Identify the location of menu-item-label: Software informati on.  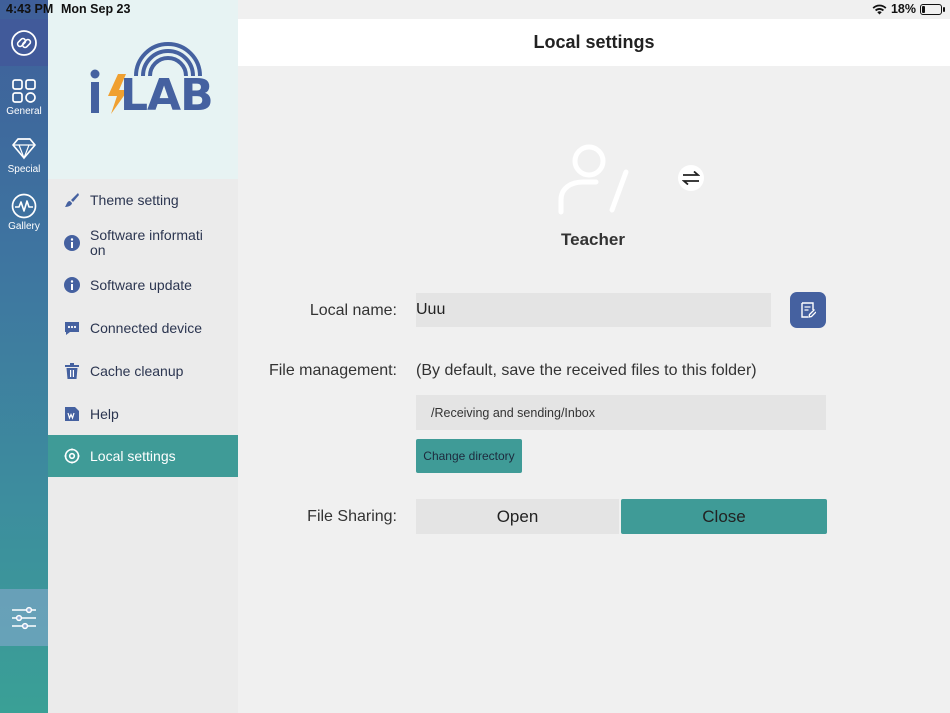
(146, 242).